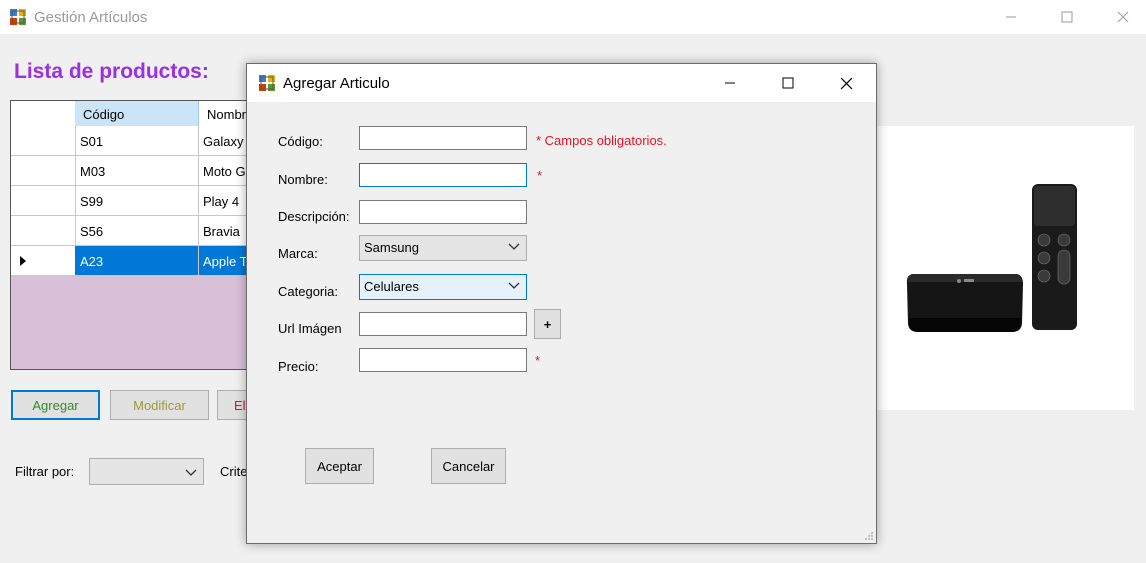 This screenshot has width=1146, height=563. I want to click on table-row: S01 Galaxy, so click(135, 141).